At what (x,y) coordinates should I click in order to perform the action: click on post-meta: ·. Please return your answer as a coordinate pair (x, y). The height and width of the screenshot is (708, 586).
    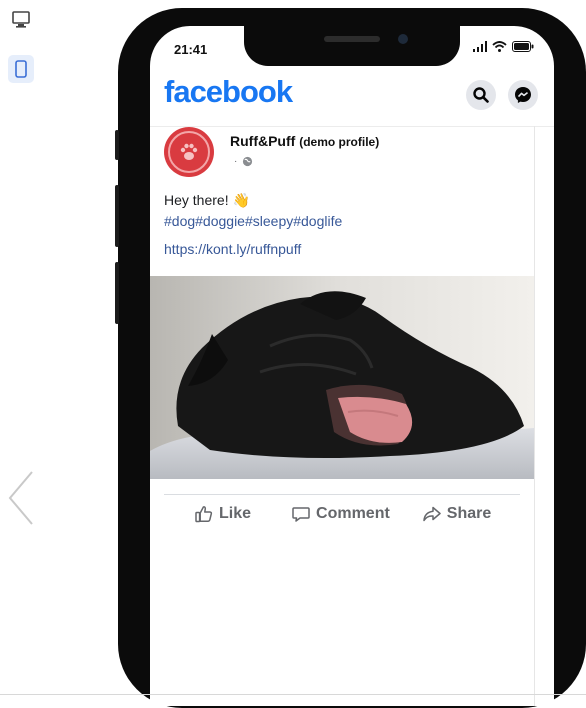
    Looking at the image, I should click on (243, 161).